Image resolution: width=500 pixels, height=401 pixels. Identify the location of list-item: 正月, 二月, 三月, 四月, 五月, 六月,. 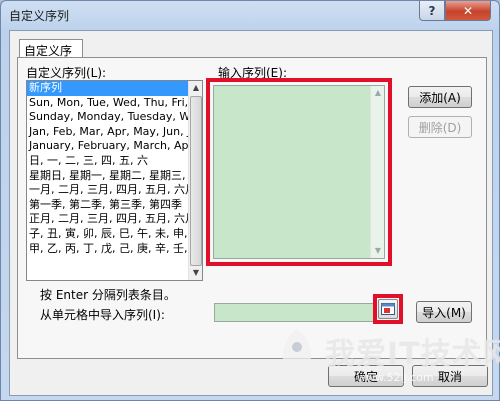
(108, 219).